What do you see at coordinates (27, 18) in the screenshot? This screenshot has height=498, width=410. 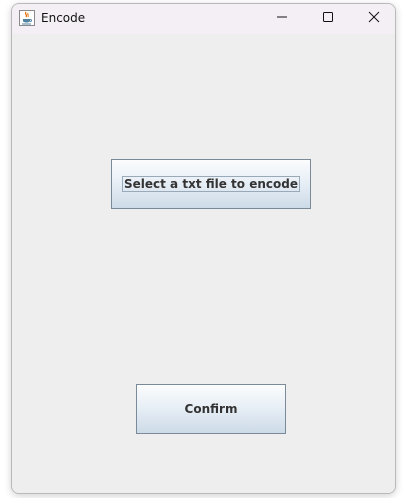 I see `java-coffee-cup-icon` at bounding box center [27, 18].